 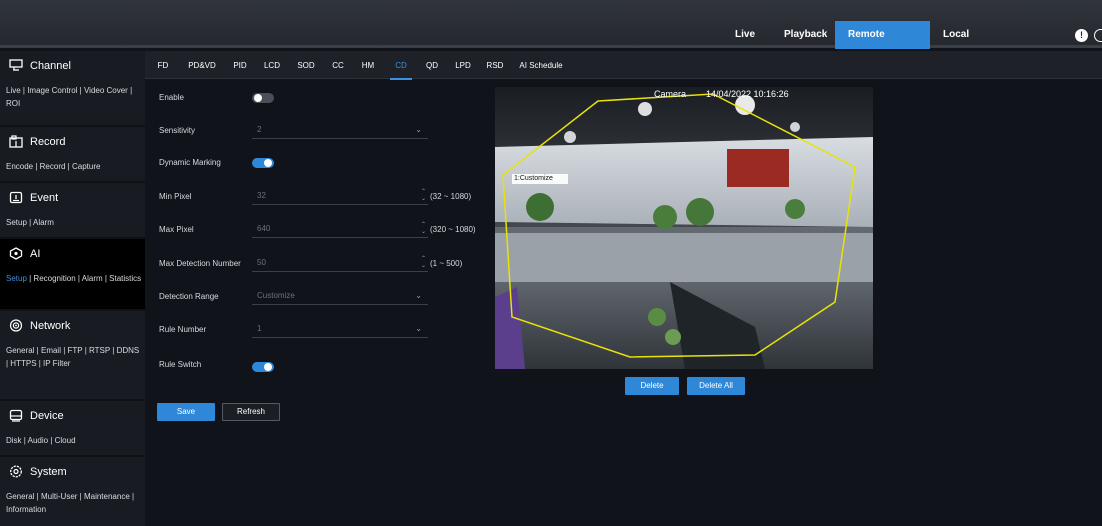 I want to click on tab-cd: CD, so click(x=401, y=65).